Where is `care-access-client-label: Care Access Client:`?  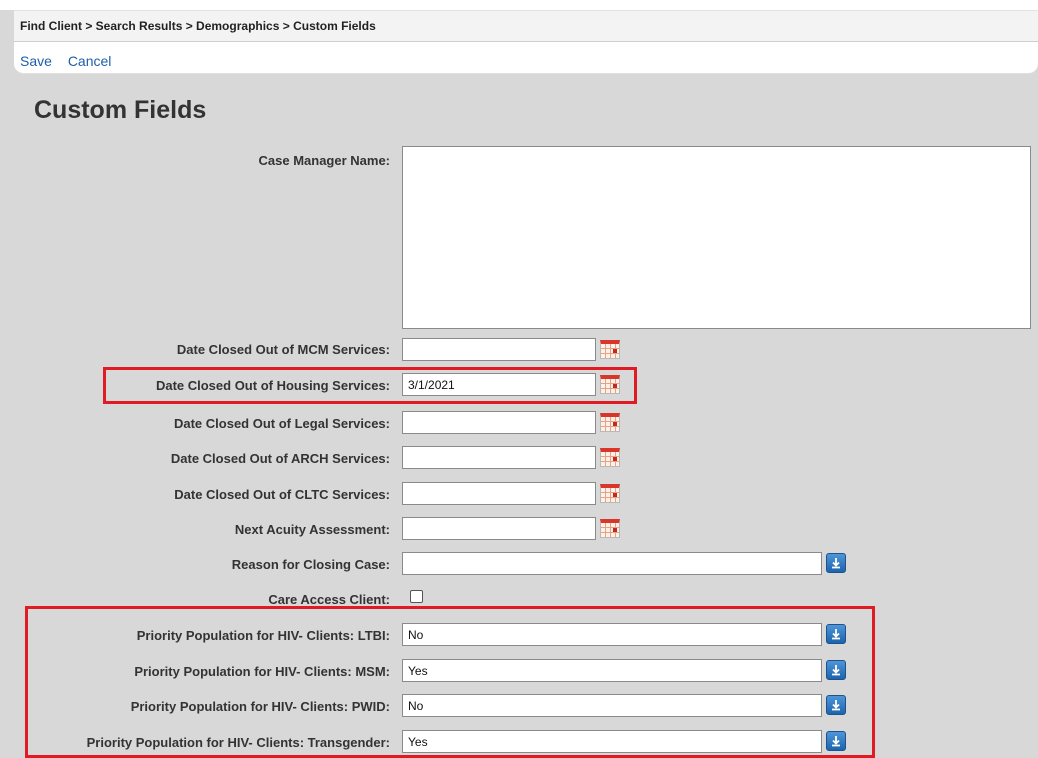 care-access-client-label: Care Access Client: is located at coordinates (329, 599).